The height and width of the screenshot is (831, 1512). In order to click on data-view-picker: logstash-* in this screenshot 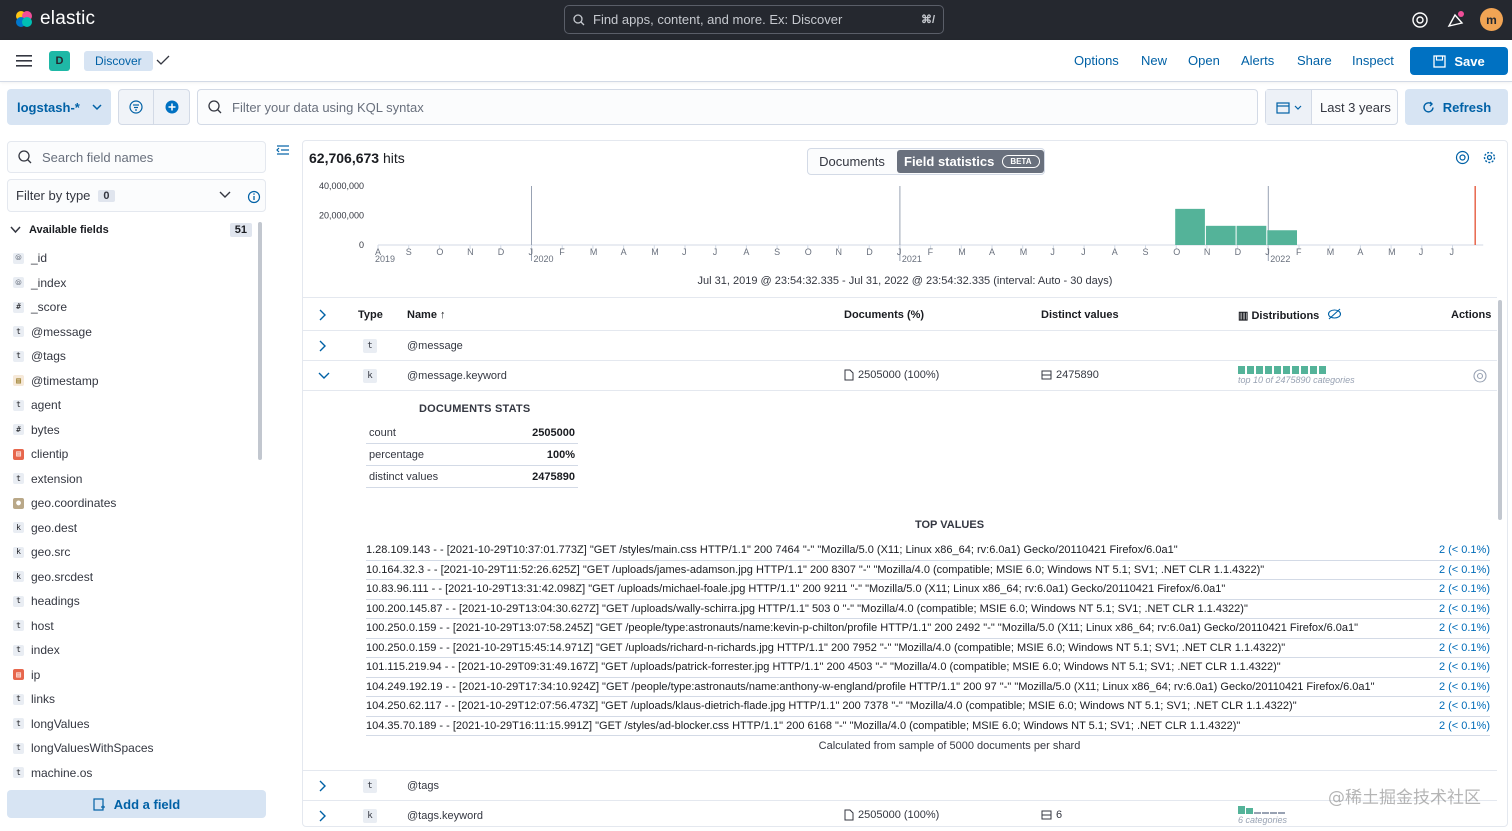, I will do `click(59, 107)`.